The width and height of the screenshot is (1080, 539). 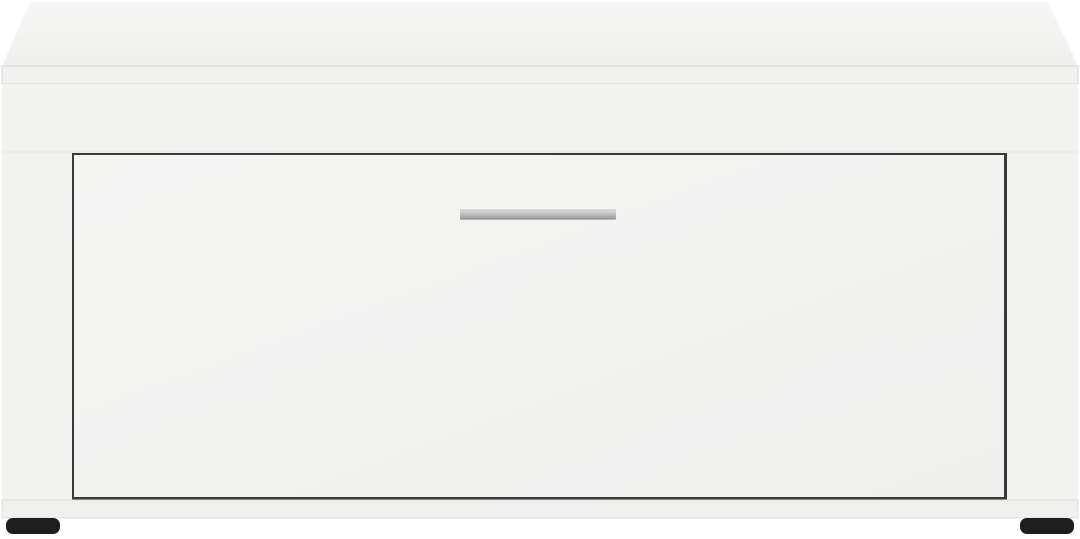 I want to click on drawer-handle-icon, so click(x=538, y=213).